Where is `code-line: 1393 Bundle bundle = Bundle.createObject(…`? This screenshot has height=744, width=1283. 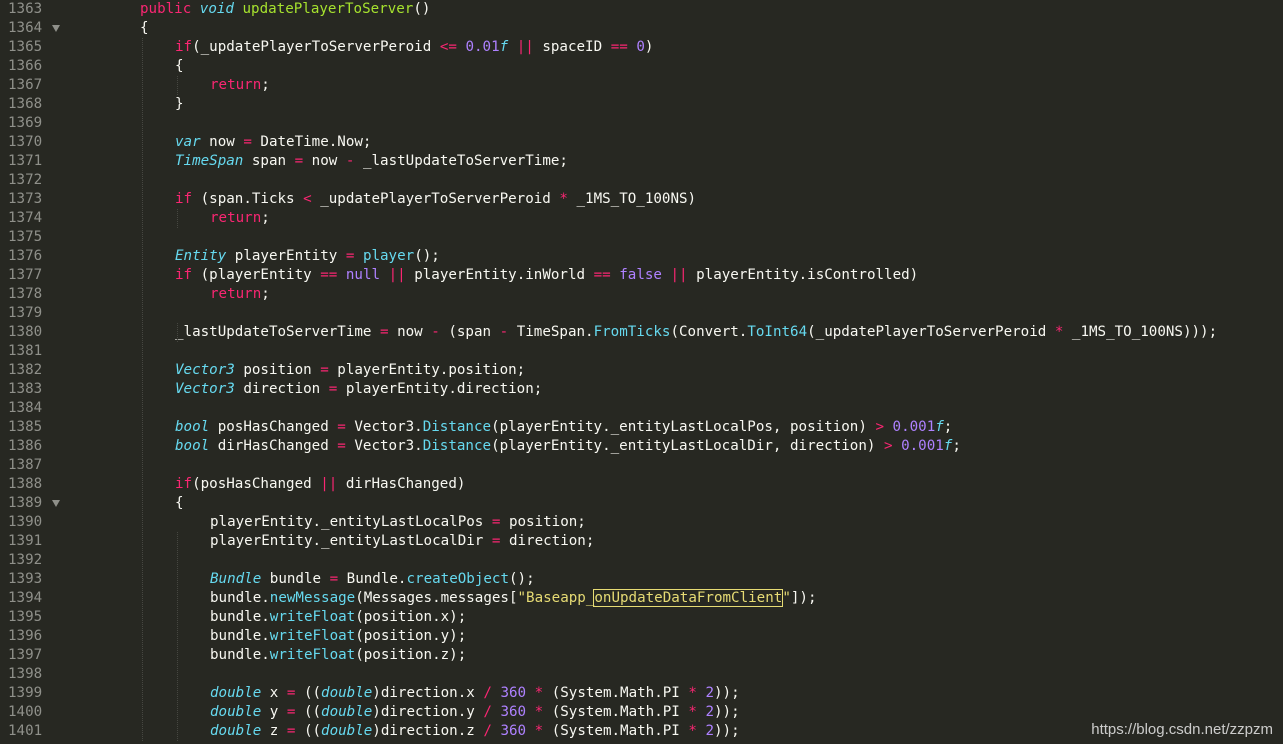
code-line: 1393 Bundle bundle = Bundle.createObject(… is located at coordinates (641, 579).